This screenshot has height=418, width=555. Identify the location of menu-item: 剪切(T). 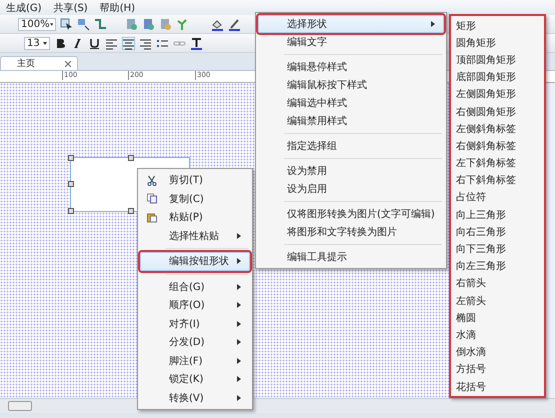
(195, 180).